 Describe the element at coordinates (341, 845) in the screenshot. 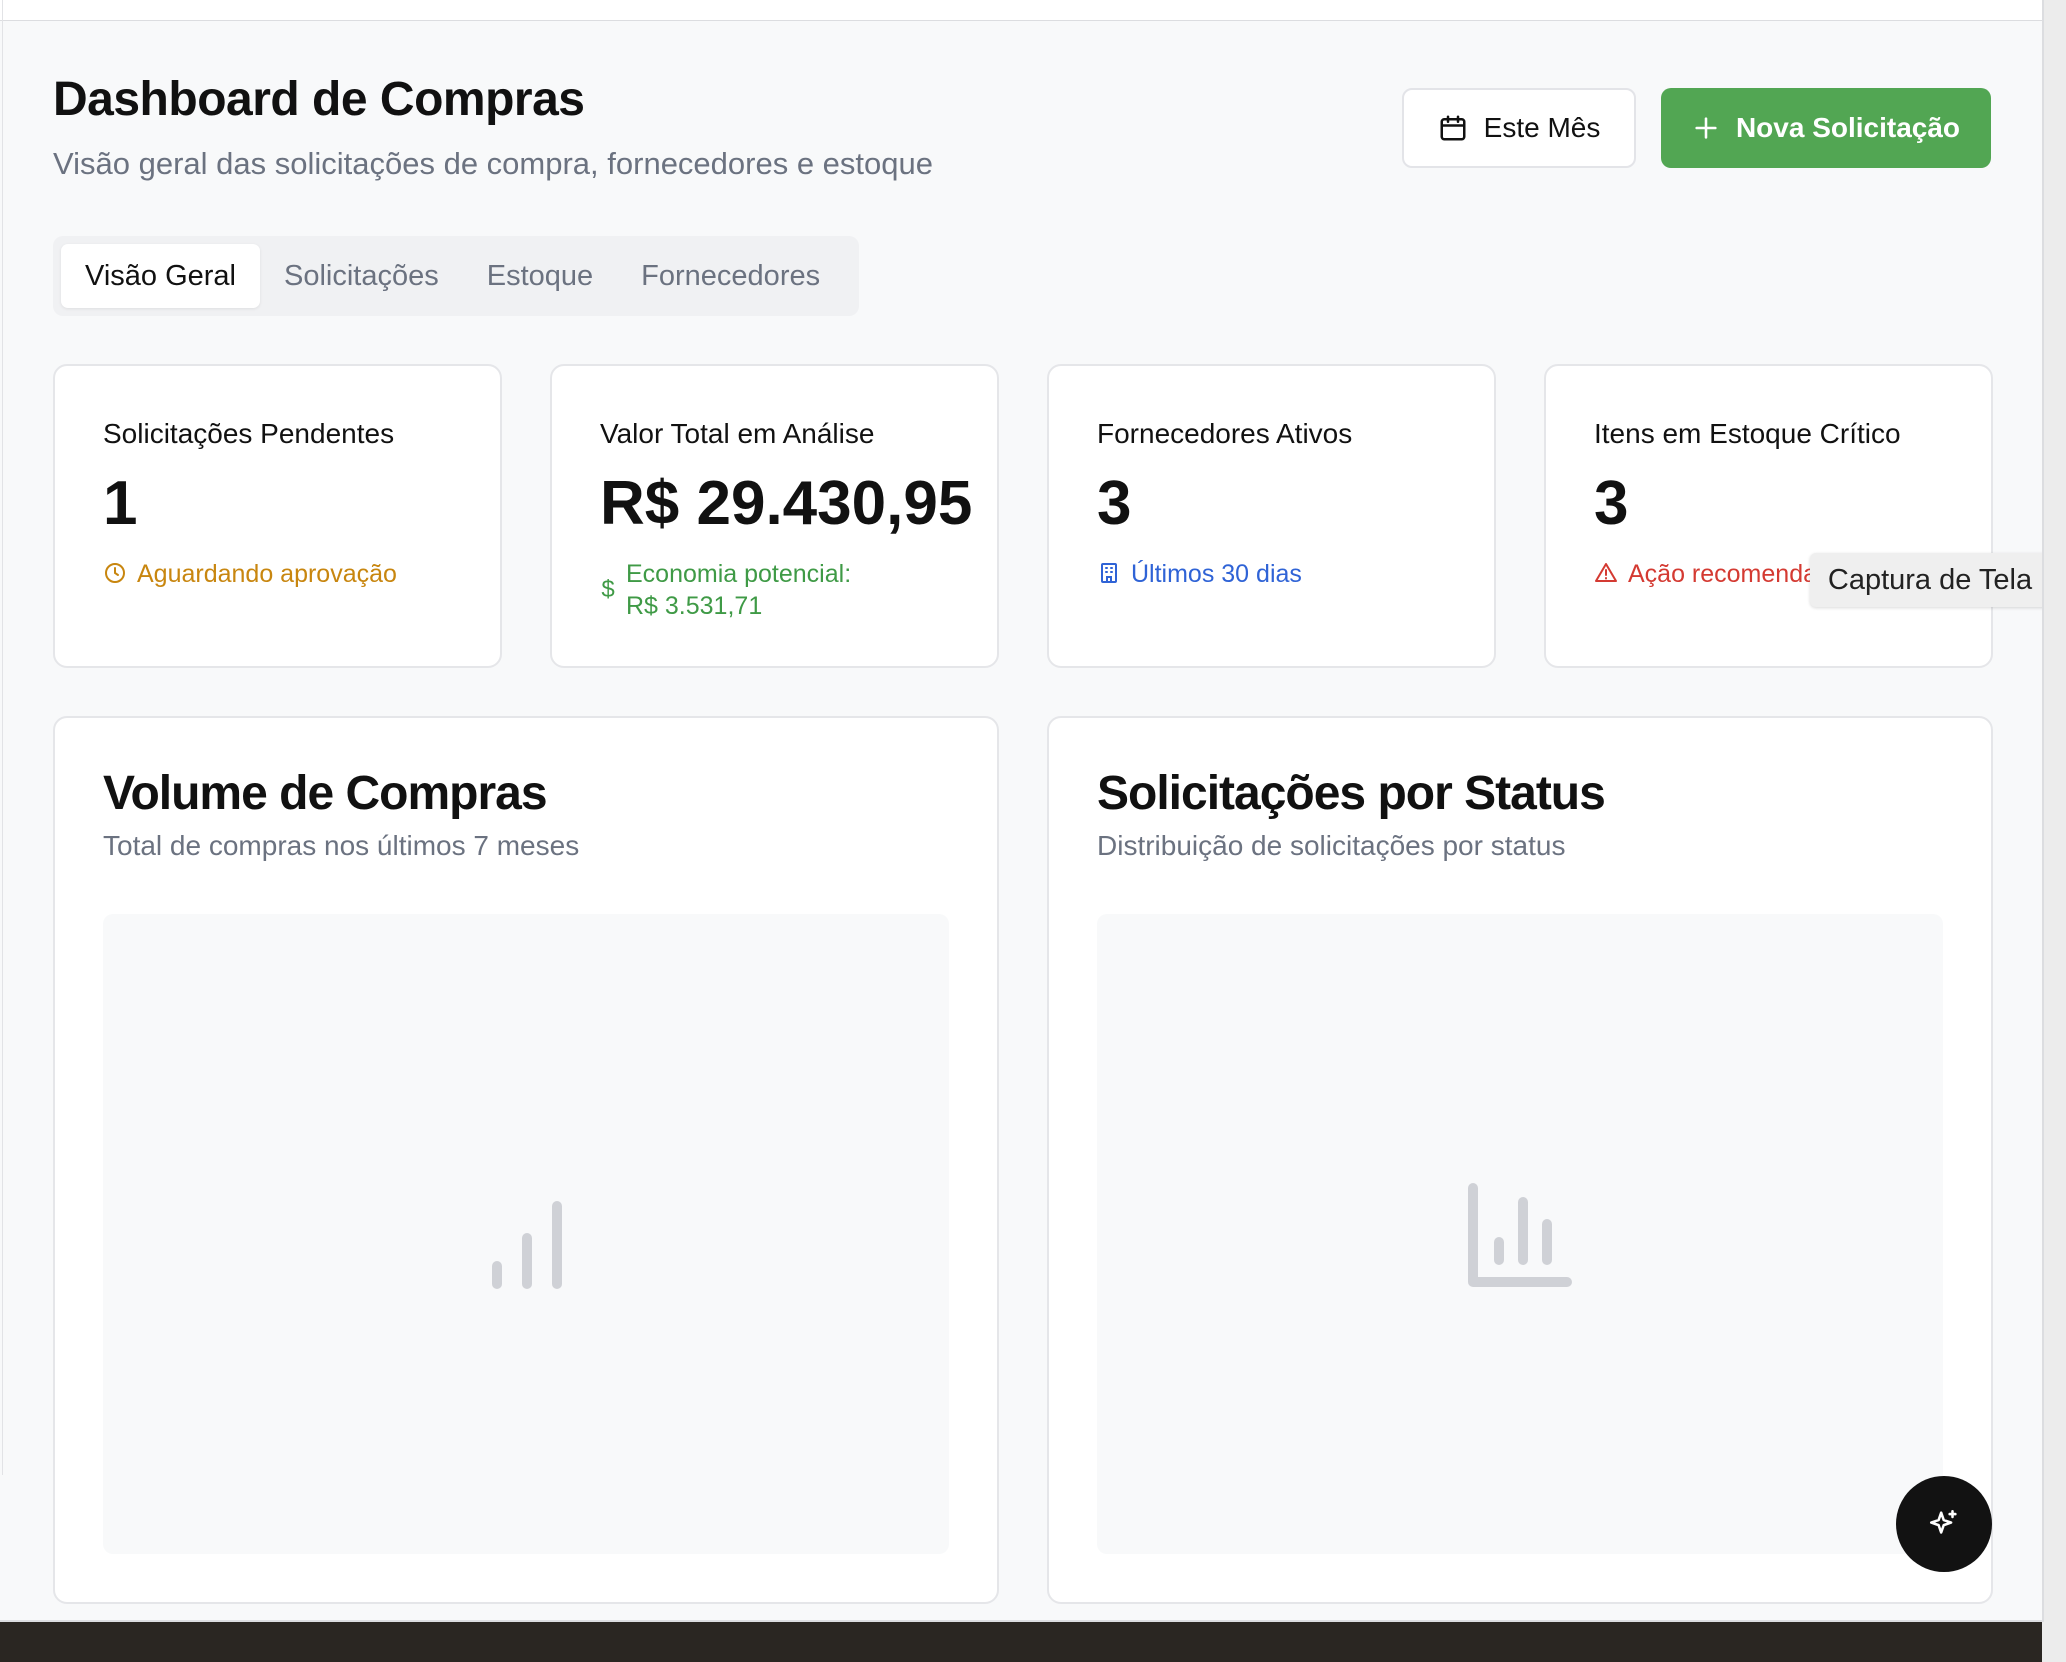

I see `chart-subtitle: Total de compras nos últimos 7 meses` at that location.